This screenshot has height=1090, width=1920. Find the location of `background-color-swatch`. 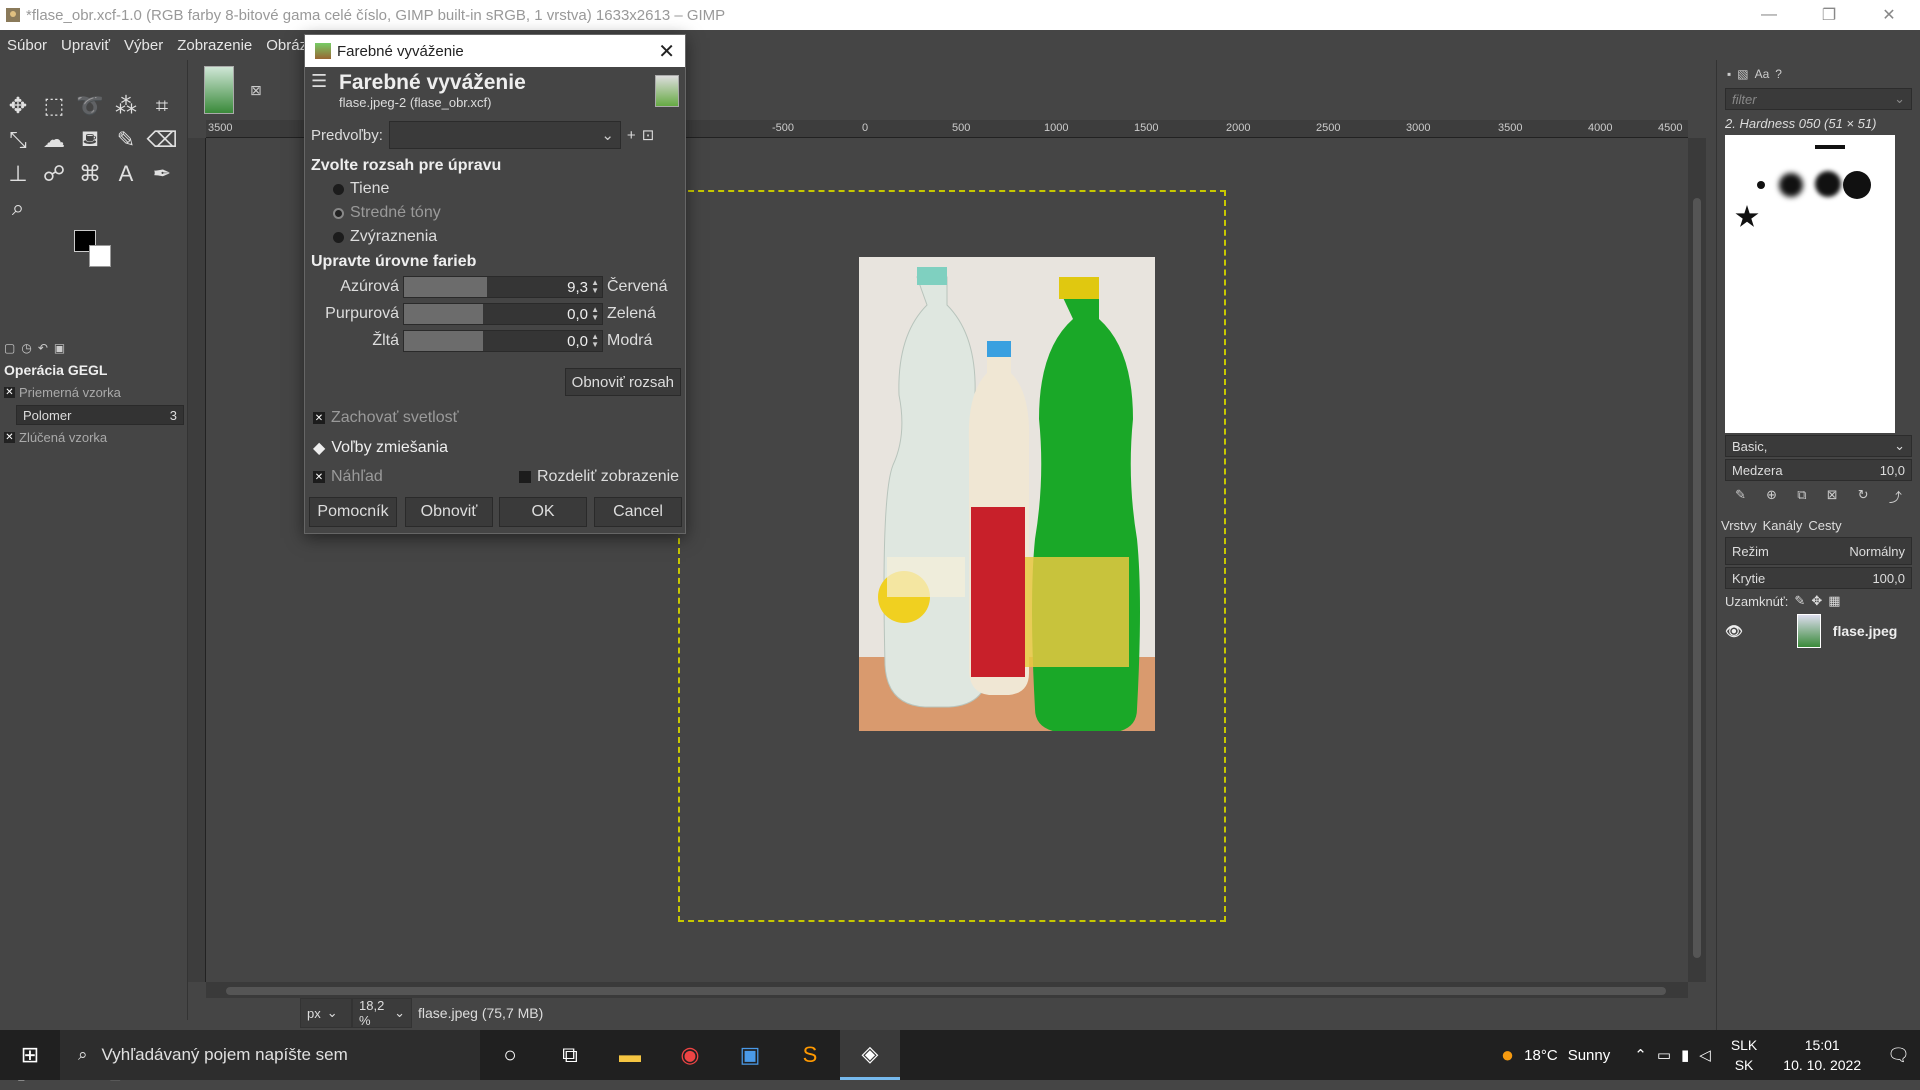

background-color-swatch is located at coordinates (100, 256).